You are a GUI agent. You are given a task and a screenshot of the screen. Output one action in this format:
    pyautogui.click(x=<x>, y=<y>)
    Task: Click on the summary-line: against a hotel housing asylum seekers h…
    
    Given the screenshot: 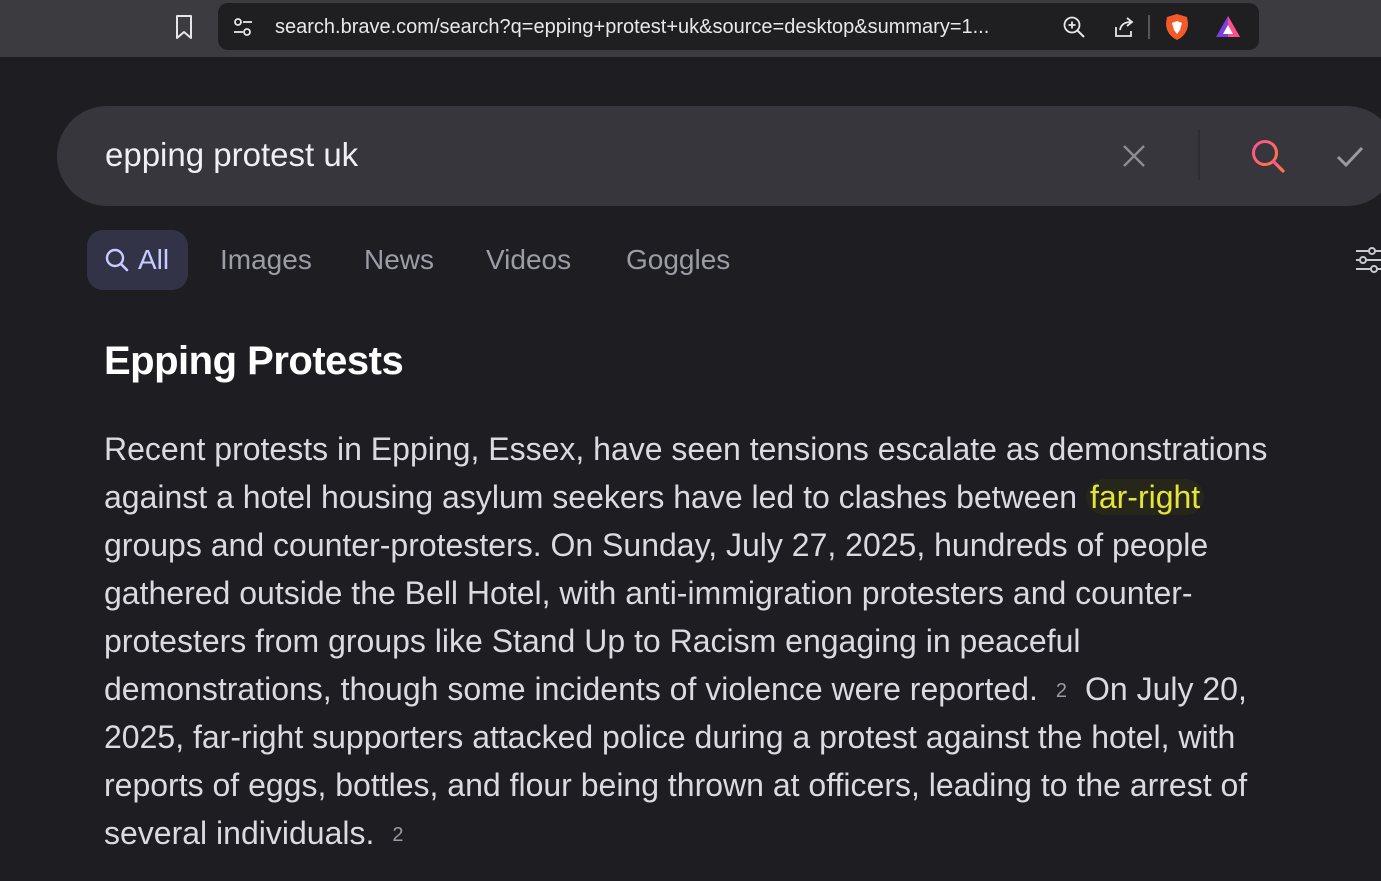 What is the action you would take?
    pyautogui.click(x=736, y=497)
    